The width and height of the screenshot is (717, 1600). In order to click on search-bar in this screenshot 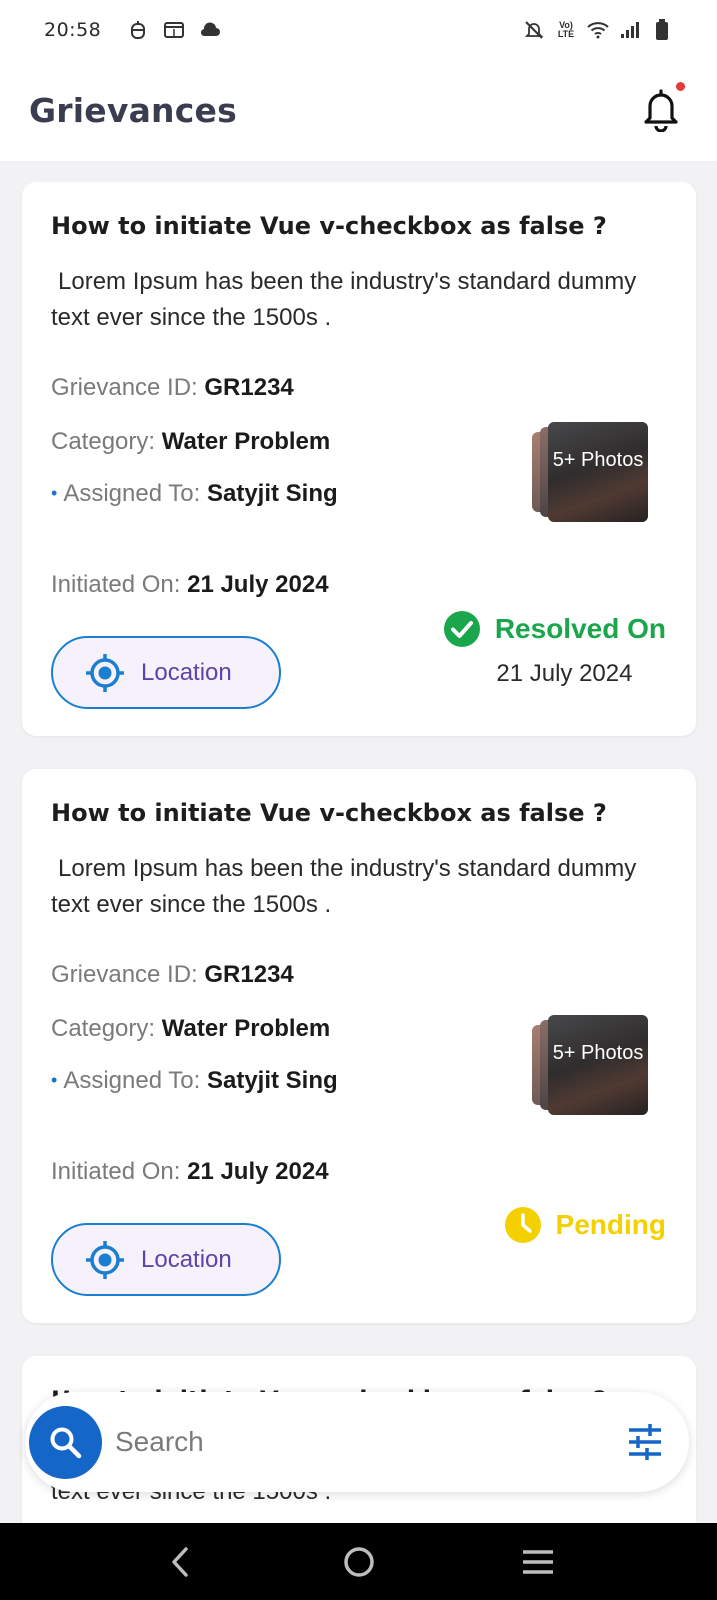, I will do `click(357, 1442)`.